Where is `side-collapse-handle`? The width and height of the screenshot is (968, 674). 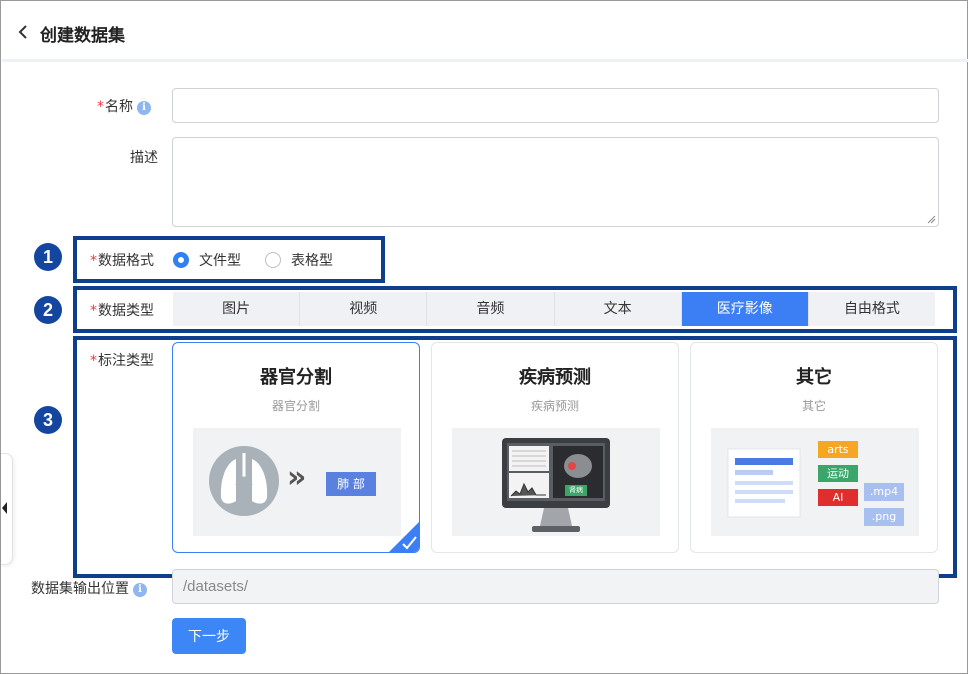 side-collapse-handle is located at coordinates (7, 509).